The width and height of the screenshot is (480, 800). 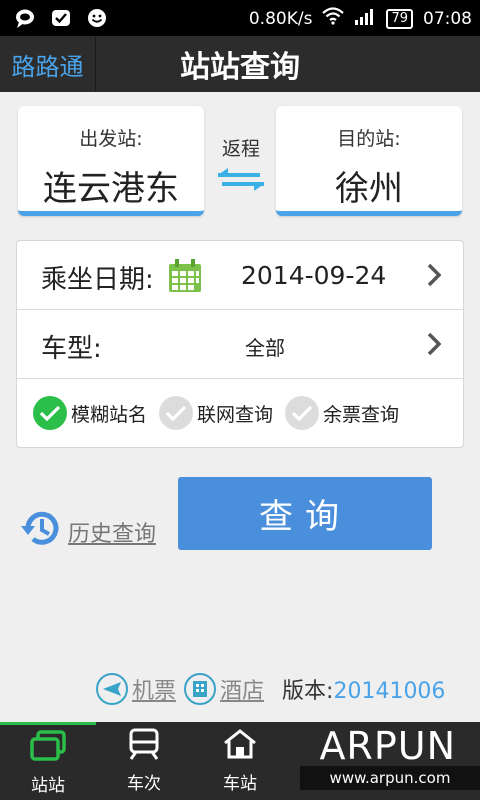 What do you see at coordinates (369, 189) in the screenshot?
I see `to-station-value: 徐州` at bounding box center [369, 189].